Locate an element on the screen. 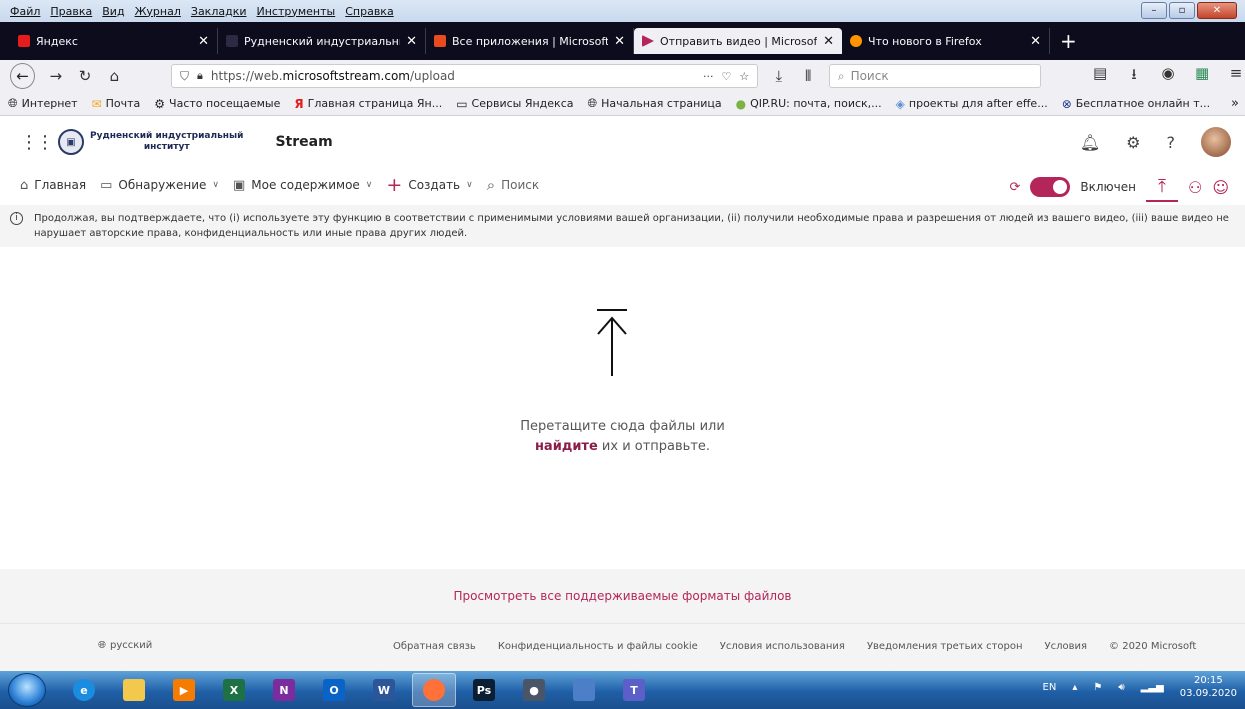 The image size is (1245, 709). settings-gear-icon: ⚙ is located at coordinates (1133, 142).